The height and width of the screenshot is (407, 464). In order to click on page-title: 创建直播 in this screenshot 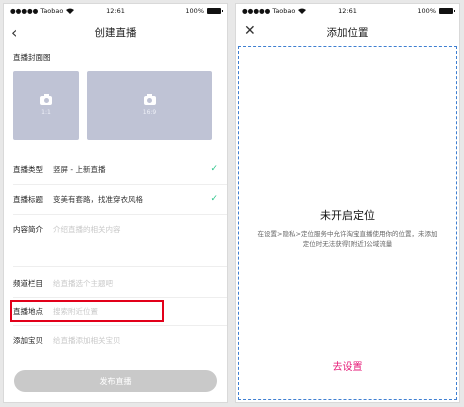, I will do `click(115, 32)`.